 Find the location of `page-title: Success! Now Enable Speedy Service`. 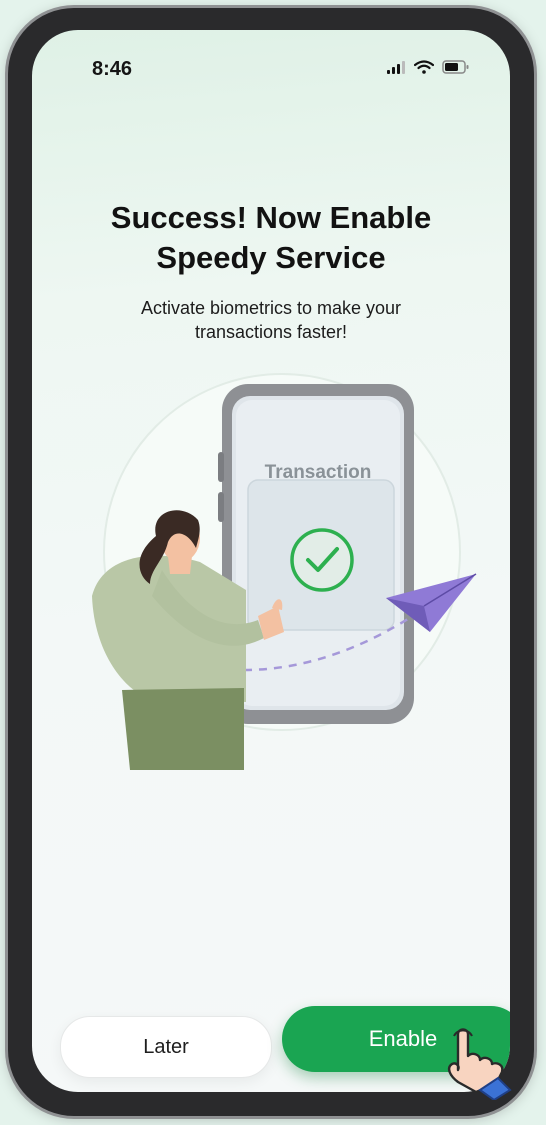

page-title: Success! Now Enable Speedy Service is located at coordinates (271, 238).